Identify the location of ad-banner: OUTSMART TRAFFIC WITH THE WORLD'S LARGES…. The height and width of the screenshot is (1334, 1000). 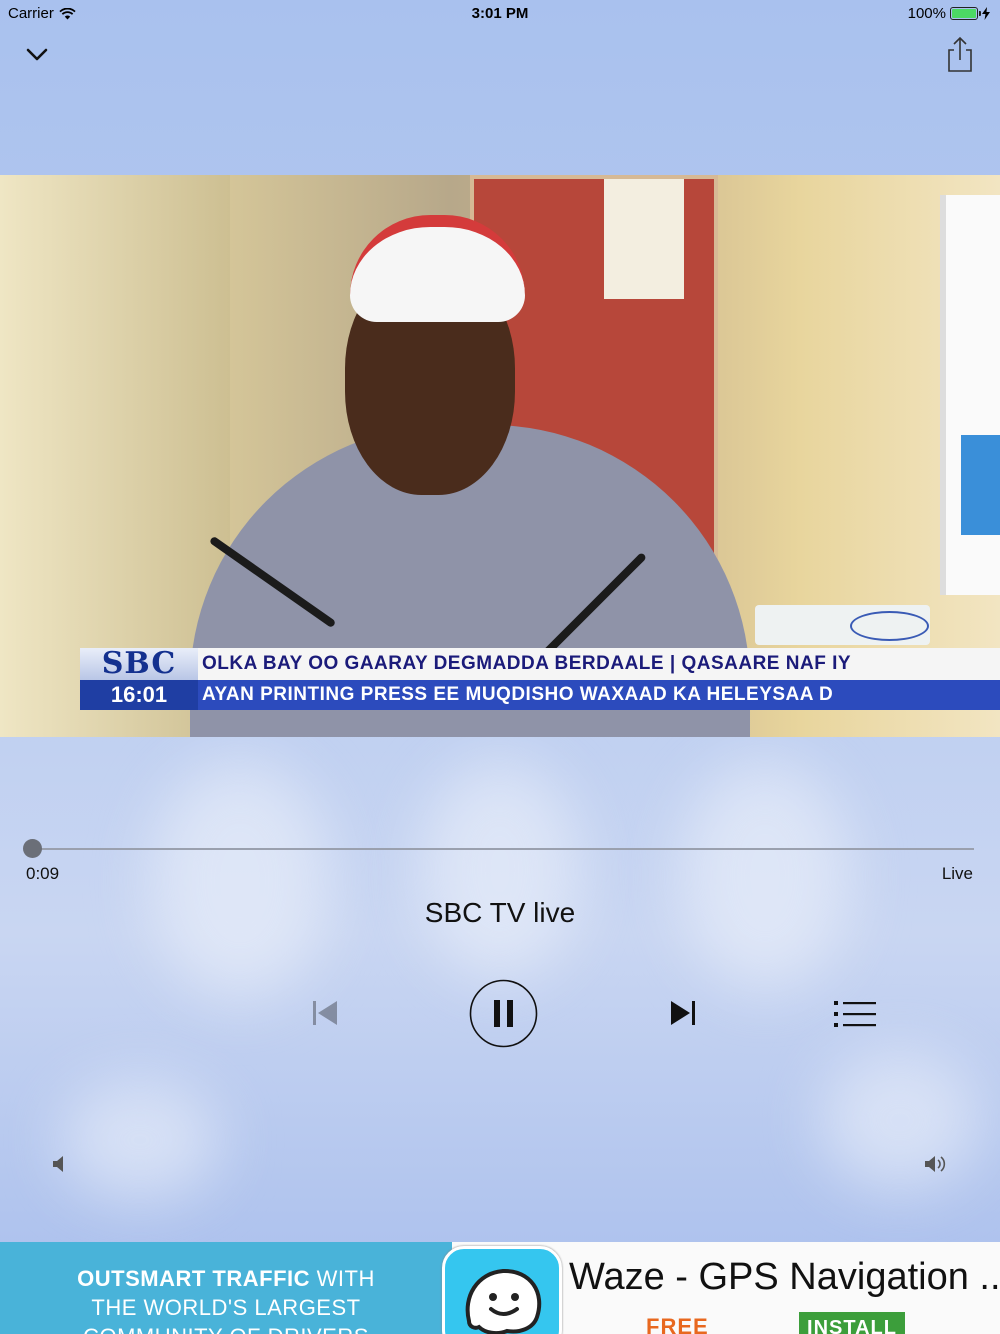
(500, 1288).